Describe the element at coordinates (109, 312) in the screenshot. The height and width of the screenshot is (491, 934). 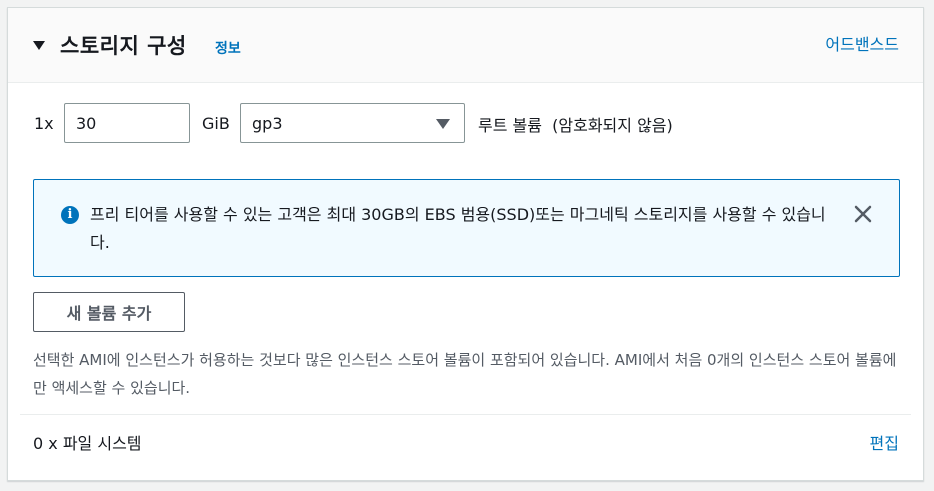
I see `add-new-volume-button: 새 볼륨 추가` at that location.